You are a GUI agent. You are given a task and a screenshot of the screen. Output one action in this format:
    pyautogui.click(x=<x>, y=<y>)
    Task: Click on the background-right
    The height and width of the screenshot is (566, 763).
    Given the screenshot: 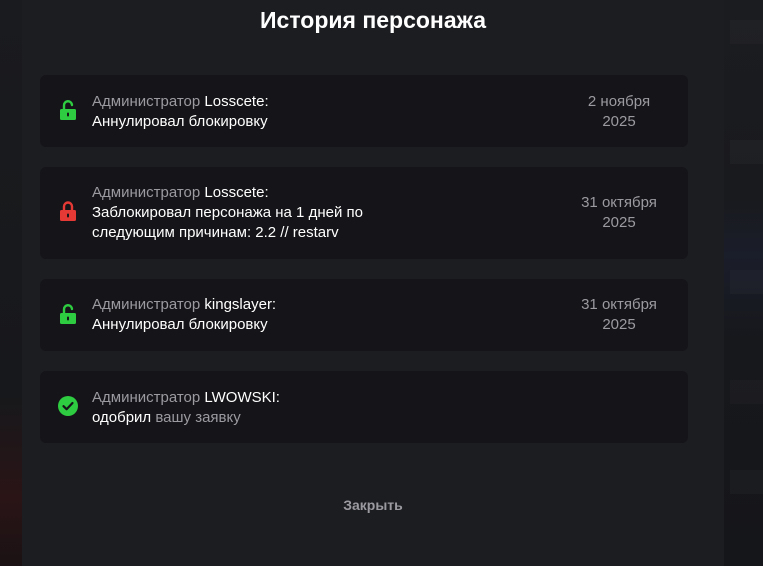 What is the action you would take?
    pyautogui.click(x=743, y=283)
    